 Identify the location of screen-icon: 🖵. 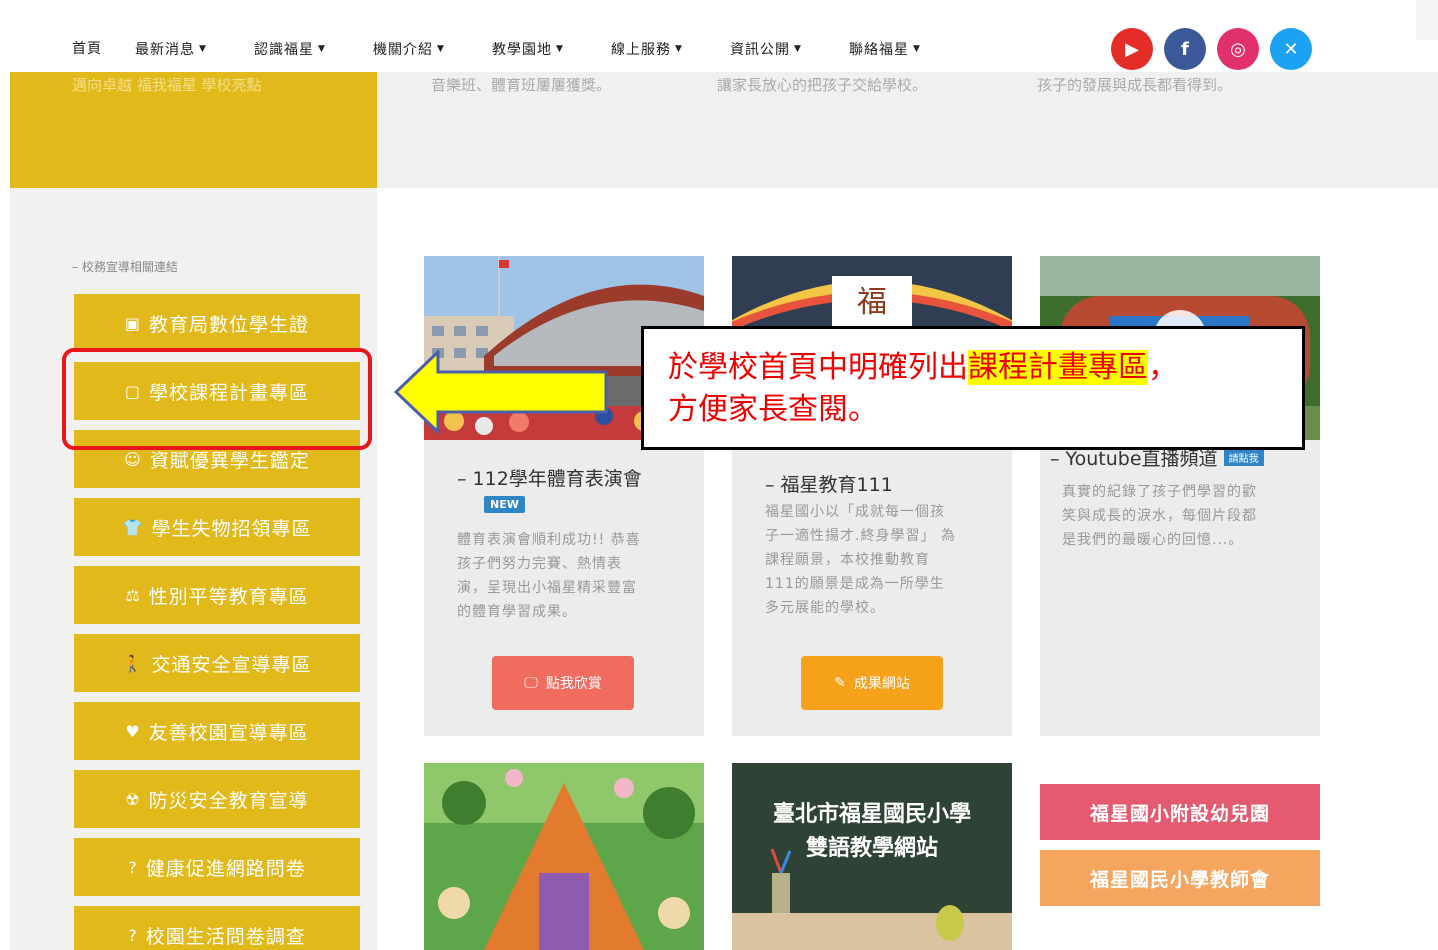
(531, 683).